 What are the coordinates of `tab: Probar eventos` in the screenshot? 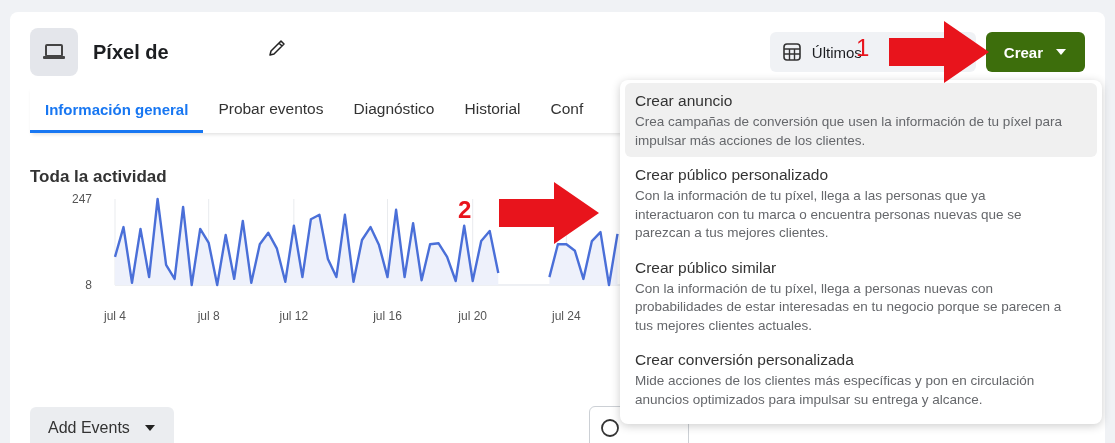 It's located at (271, 109).